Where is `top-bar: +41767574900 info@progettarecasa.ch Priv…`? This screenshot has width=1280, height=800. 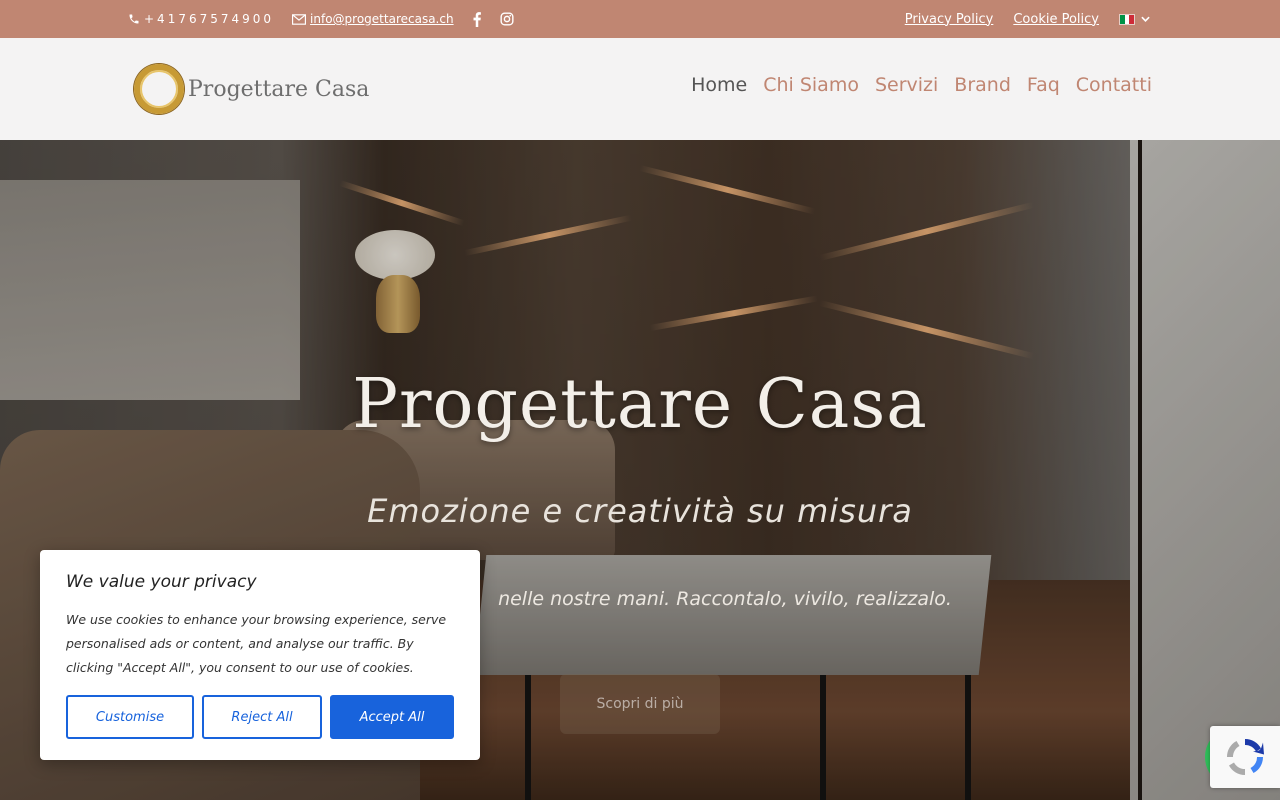
top-bar: +41767574900 info@progettarecasa.ch Priv… is located at coordinates (640, 19).